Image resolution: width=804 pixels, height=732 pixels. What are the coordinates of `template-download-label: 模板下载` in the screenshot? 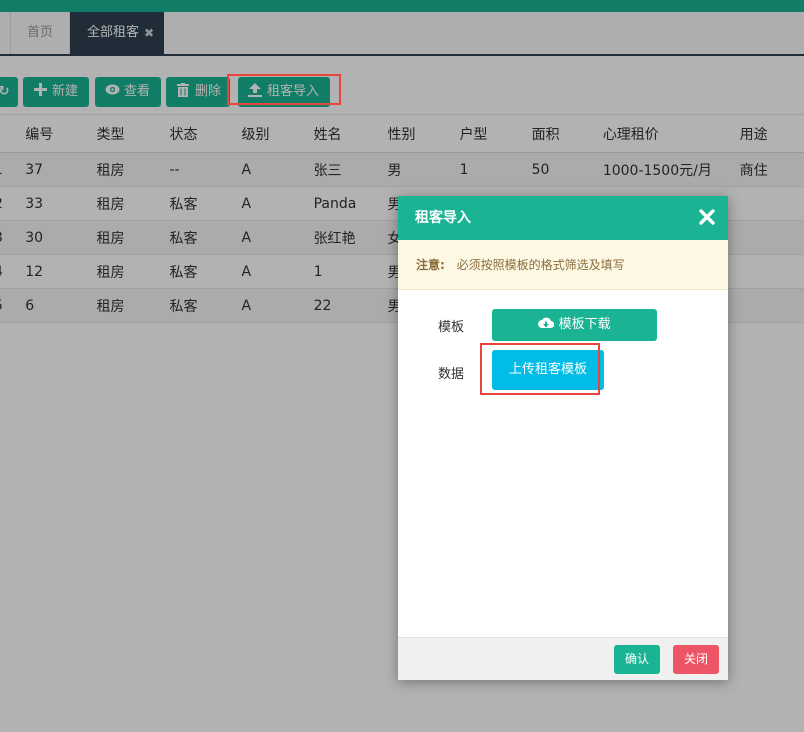 It's located at (584, 324).